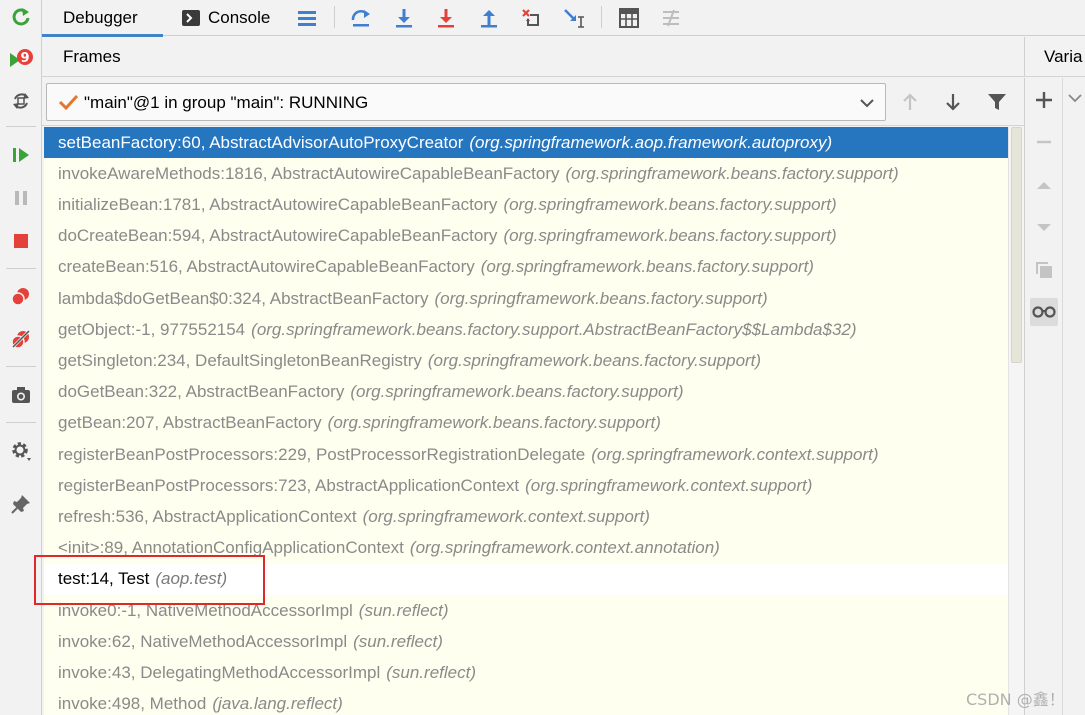  I want to click on view-breakpoints-icon, so click(21, 296).